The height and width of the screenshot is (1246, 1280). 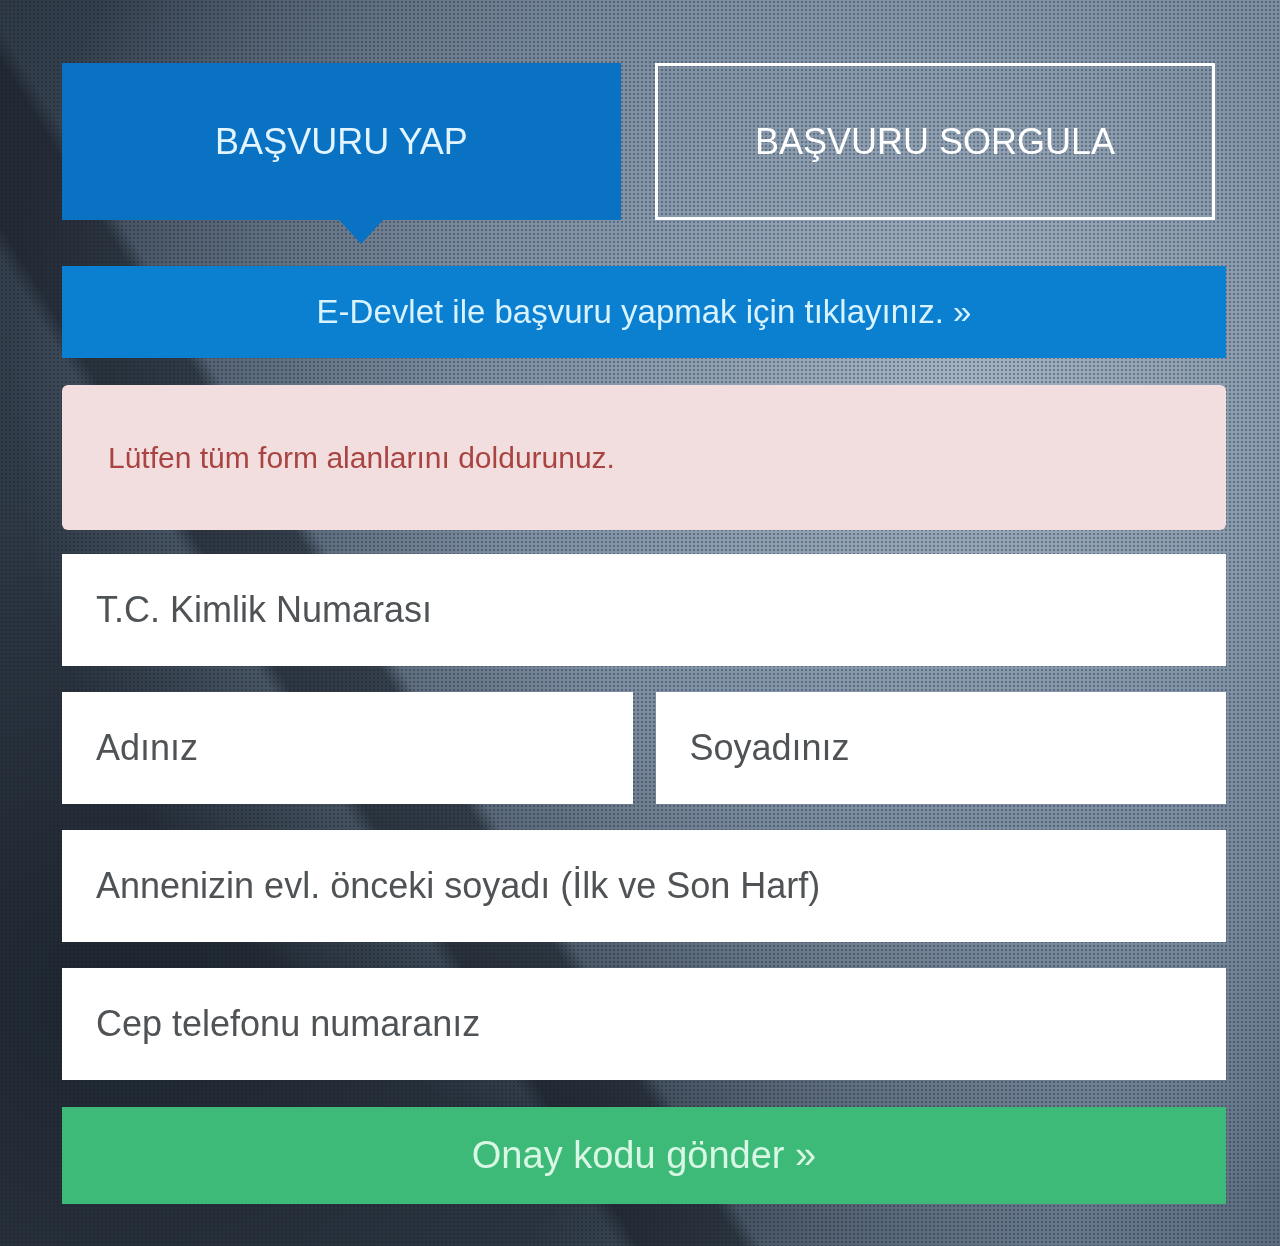 What do you see at coordinates (644, 1155) in the screenshot?
I see `send-code-button: Onay kodu gönder »` at bounding box center [644, 1155].